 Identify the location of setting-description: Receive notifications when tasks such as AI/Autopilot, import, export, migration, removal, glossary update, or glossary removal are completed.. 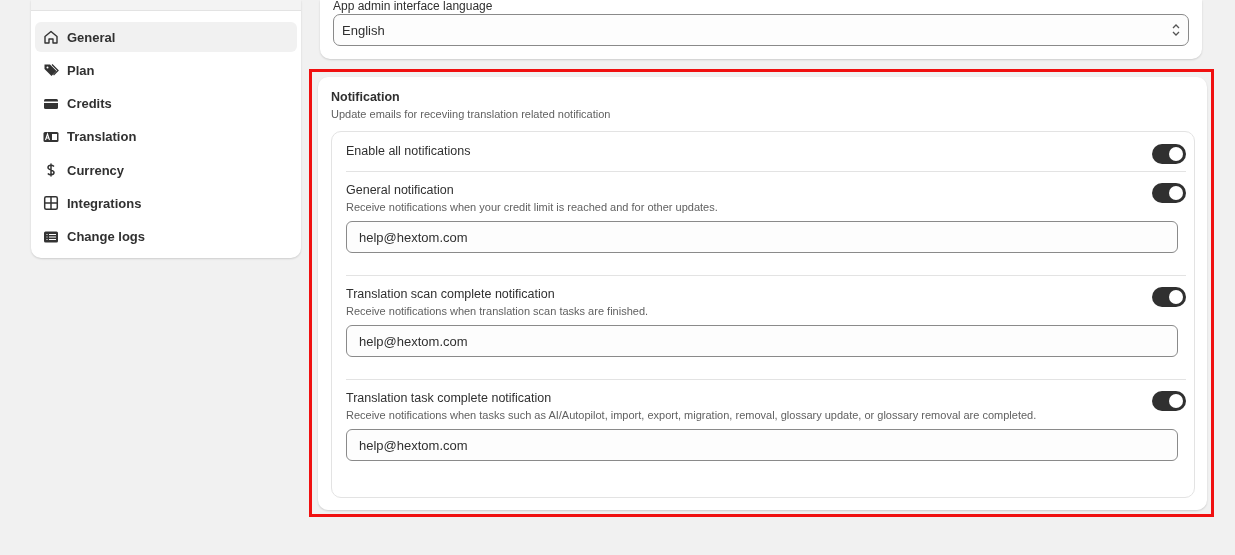
(691, 415).